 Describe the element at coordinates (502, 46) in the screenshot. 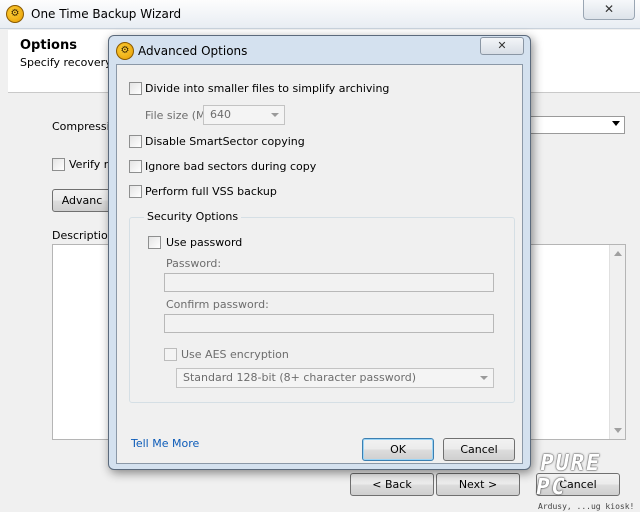

I see `dialog-close-button: ✕` at that location.